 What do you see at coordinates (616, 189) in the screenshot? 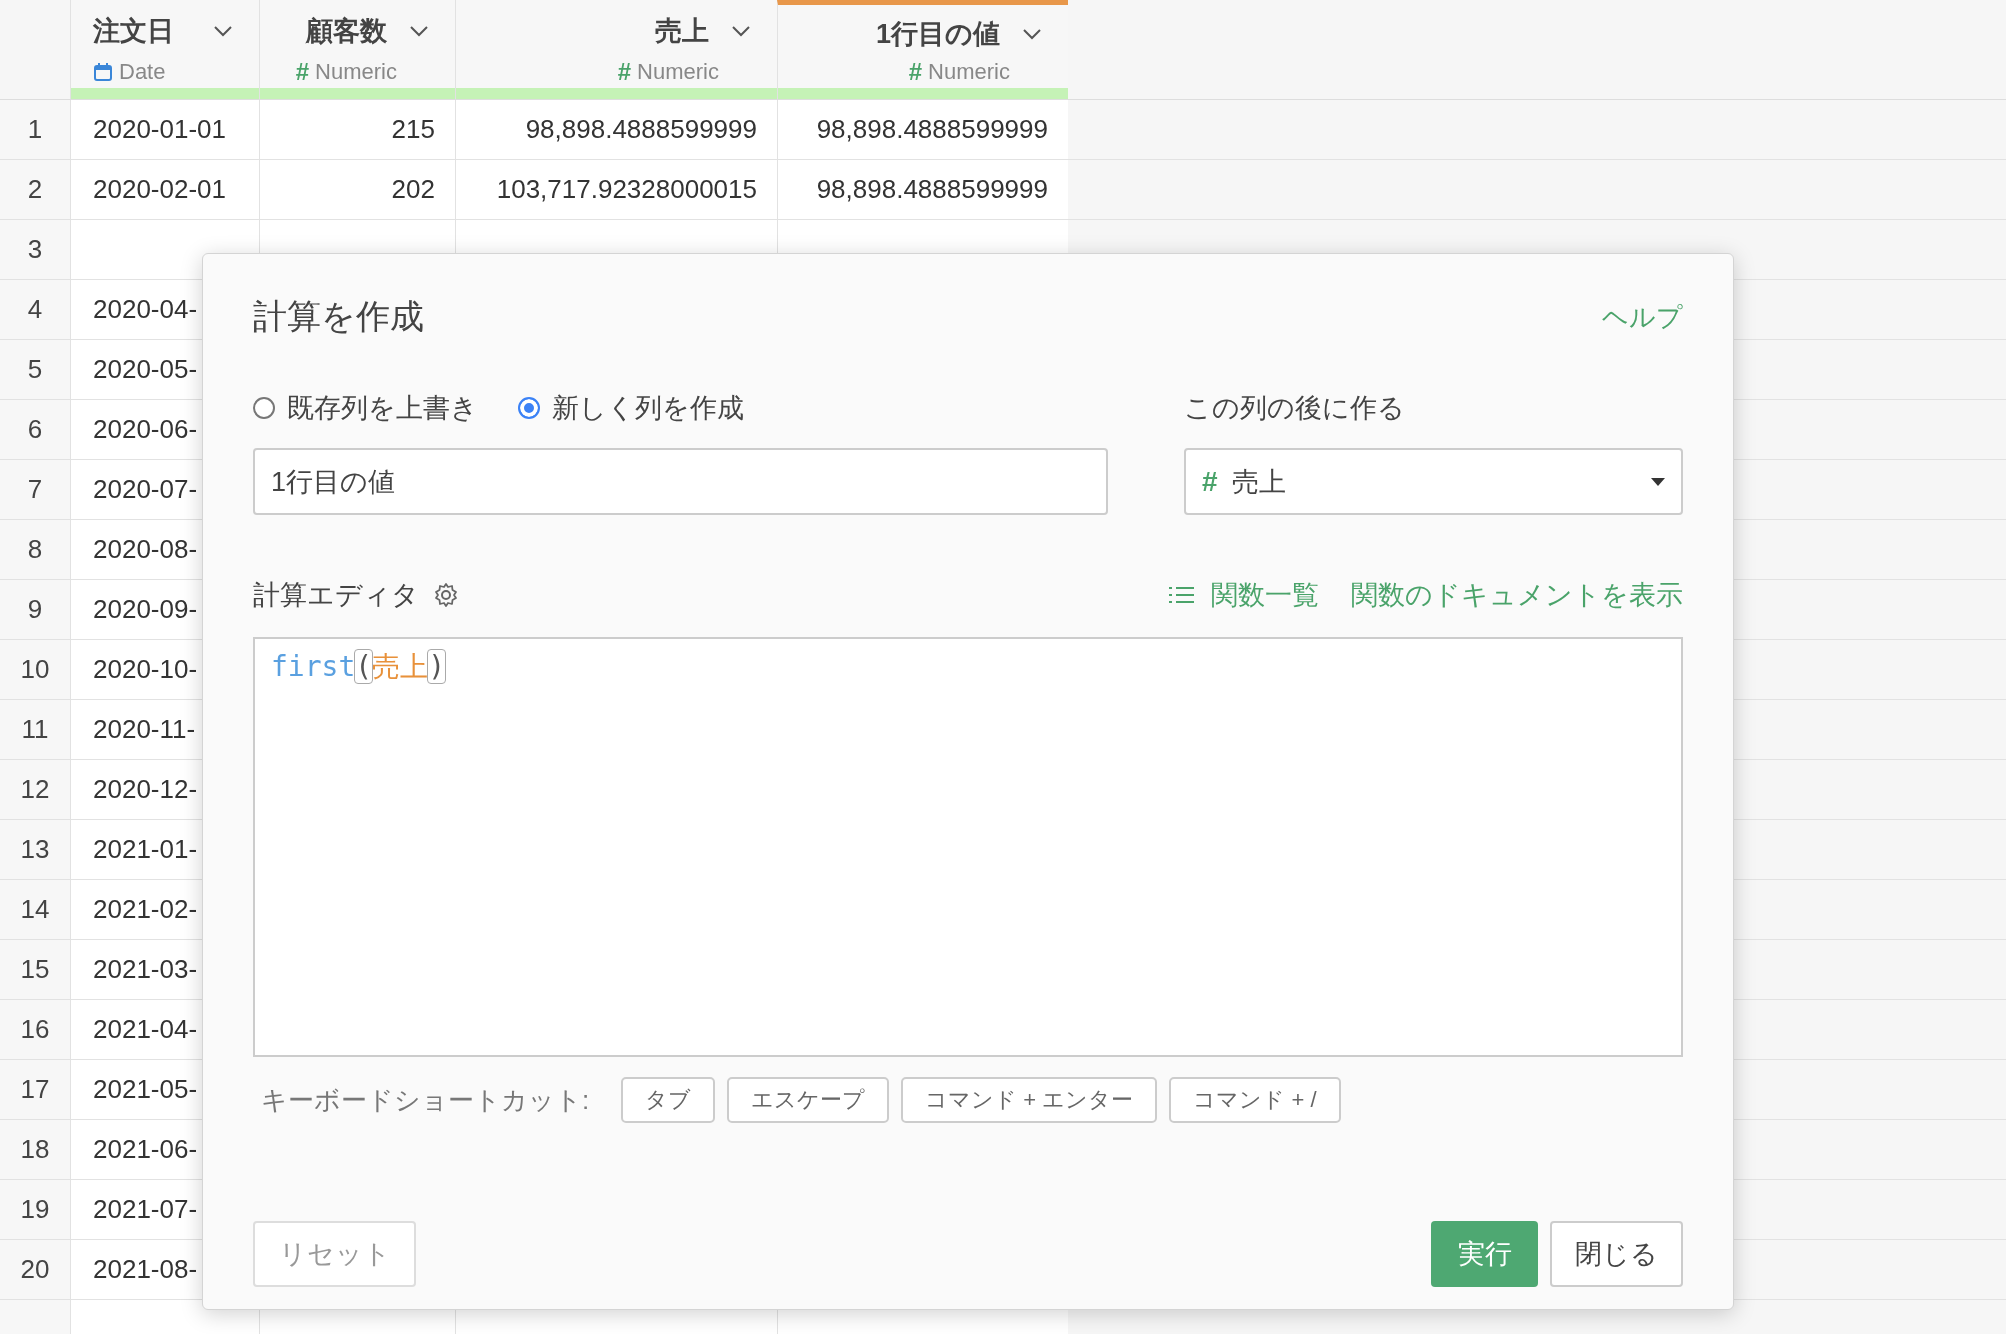
I see `table-cell: 103,717.92328000015` at bounding box center [616, 189].